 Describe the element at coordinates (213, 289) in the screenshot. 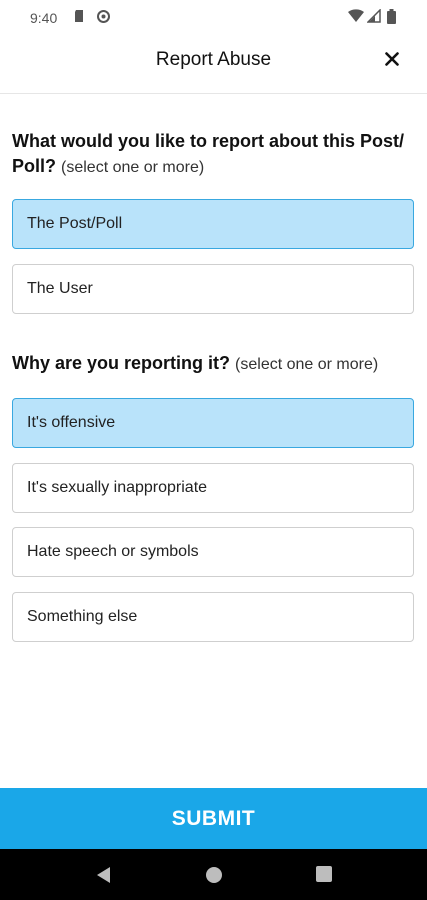

I see `option-user: The User` at that location.